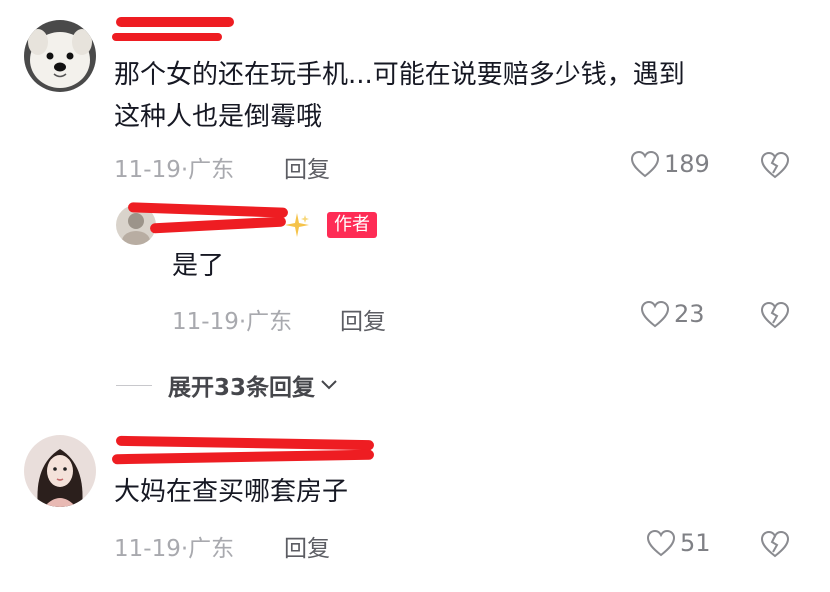  What do you see at coordinates (232, 322) in the screenshot?
I see `reply-date: 11-19·广东` at bounding box center [232, 322].